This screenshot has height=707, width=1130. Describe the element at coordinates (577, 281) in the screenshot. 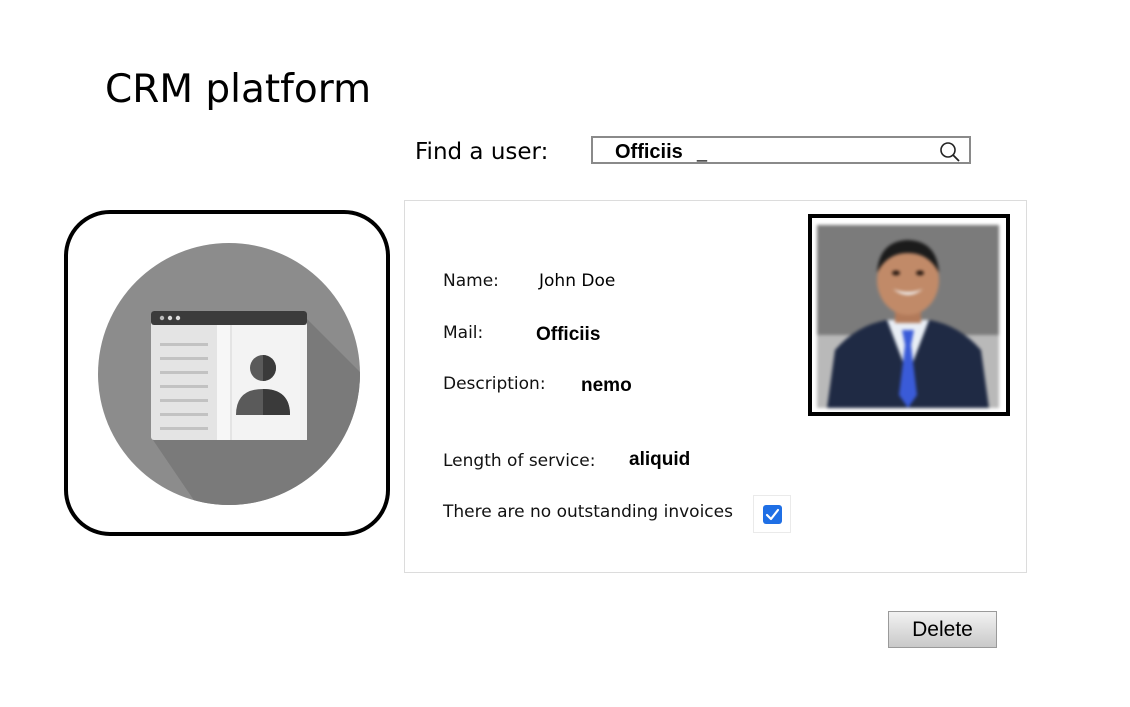

I see `name-value: John Doe` at that location.